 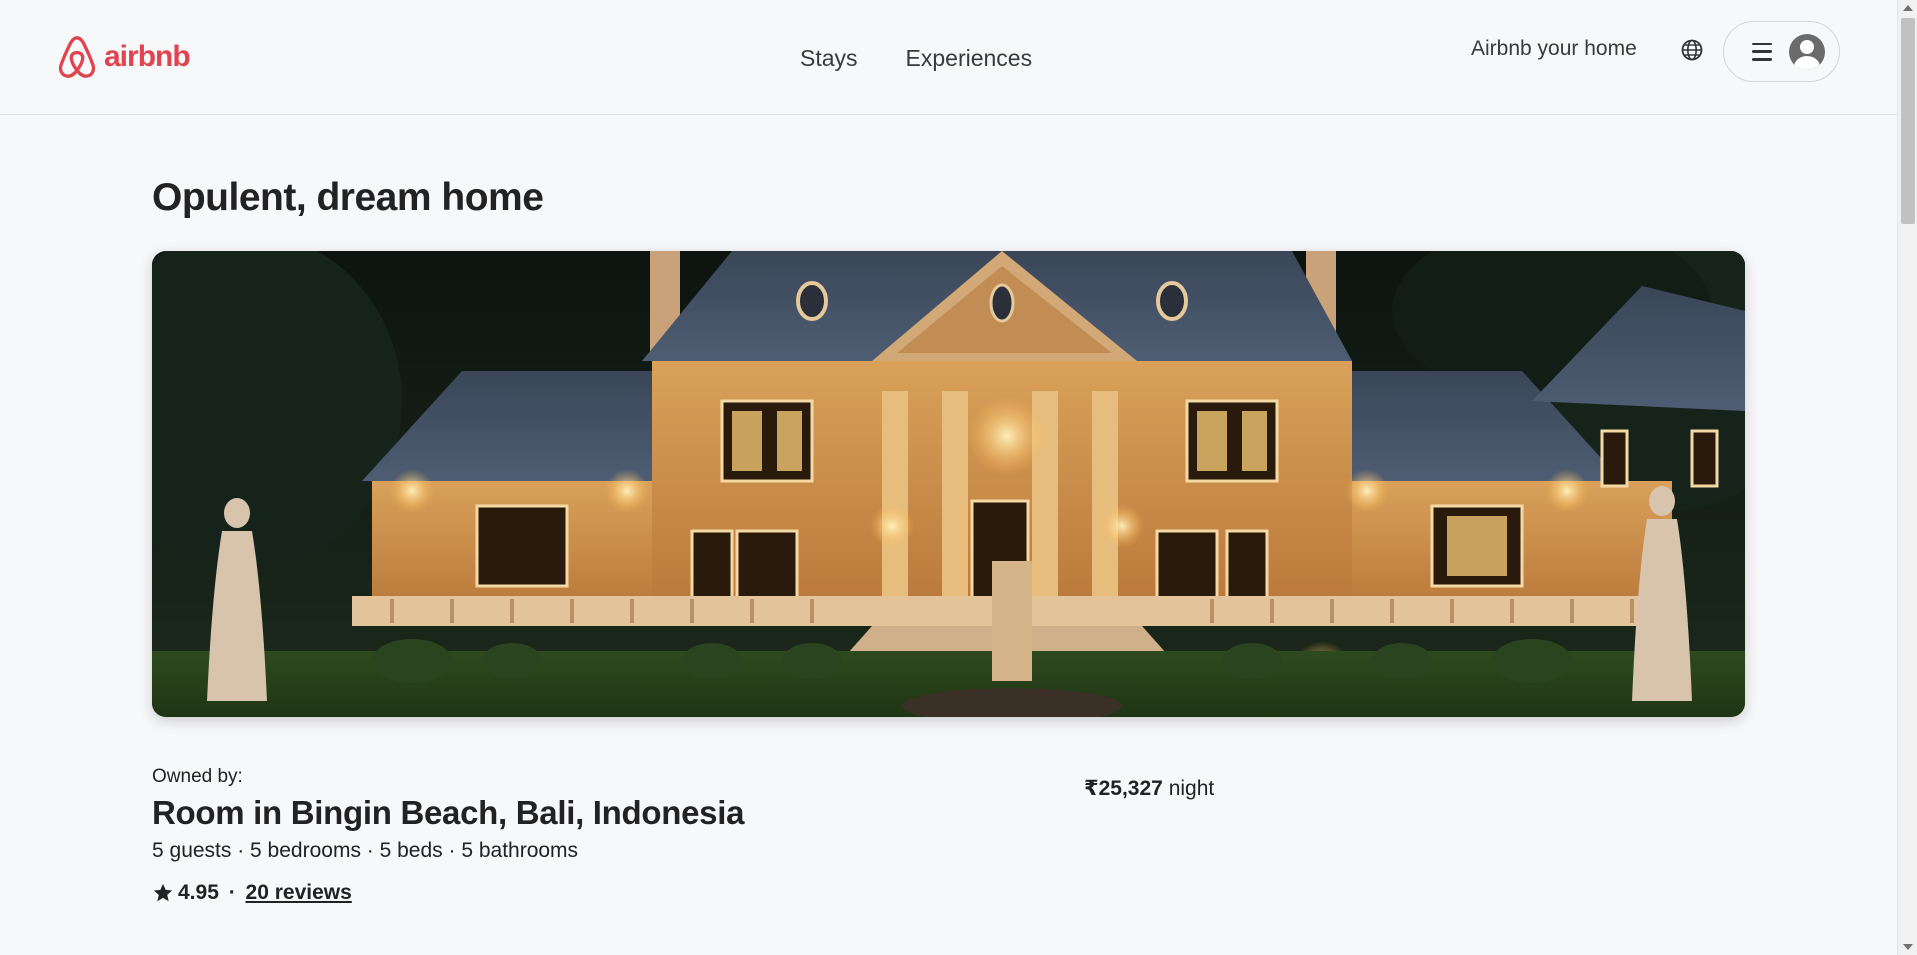 I want to click on user-menu-button, so click(x=1781, y=51).